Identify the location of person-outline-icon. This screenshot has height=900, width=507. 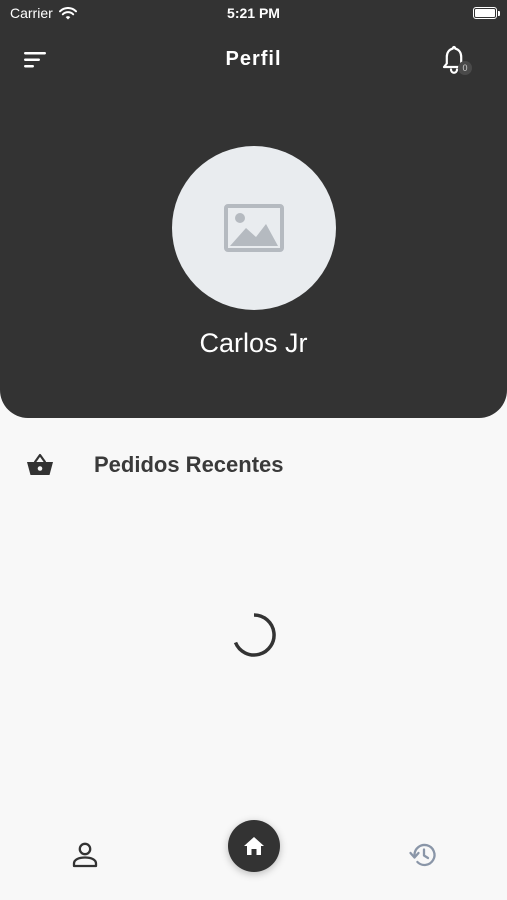
(85, 855).